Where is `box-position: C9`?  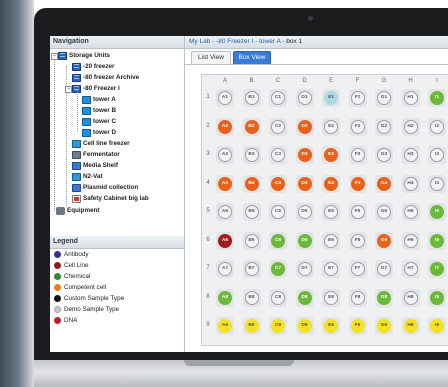 box-position: C9 is located at coordinates (278, 326).